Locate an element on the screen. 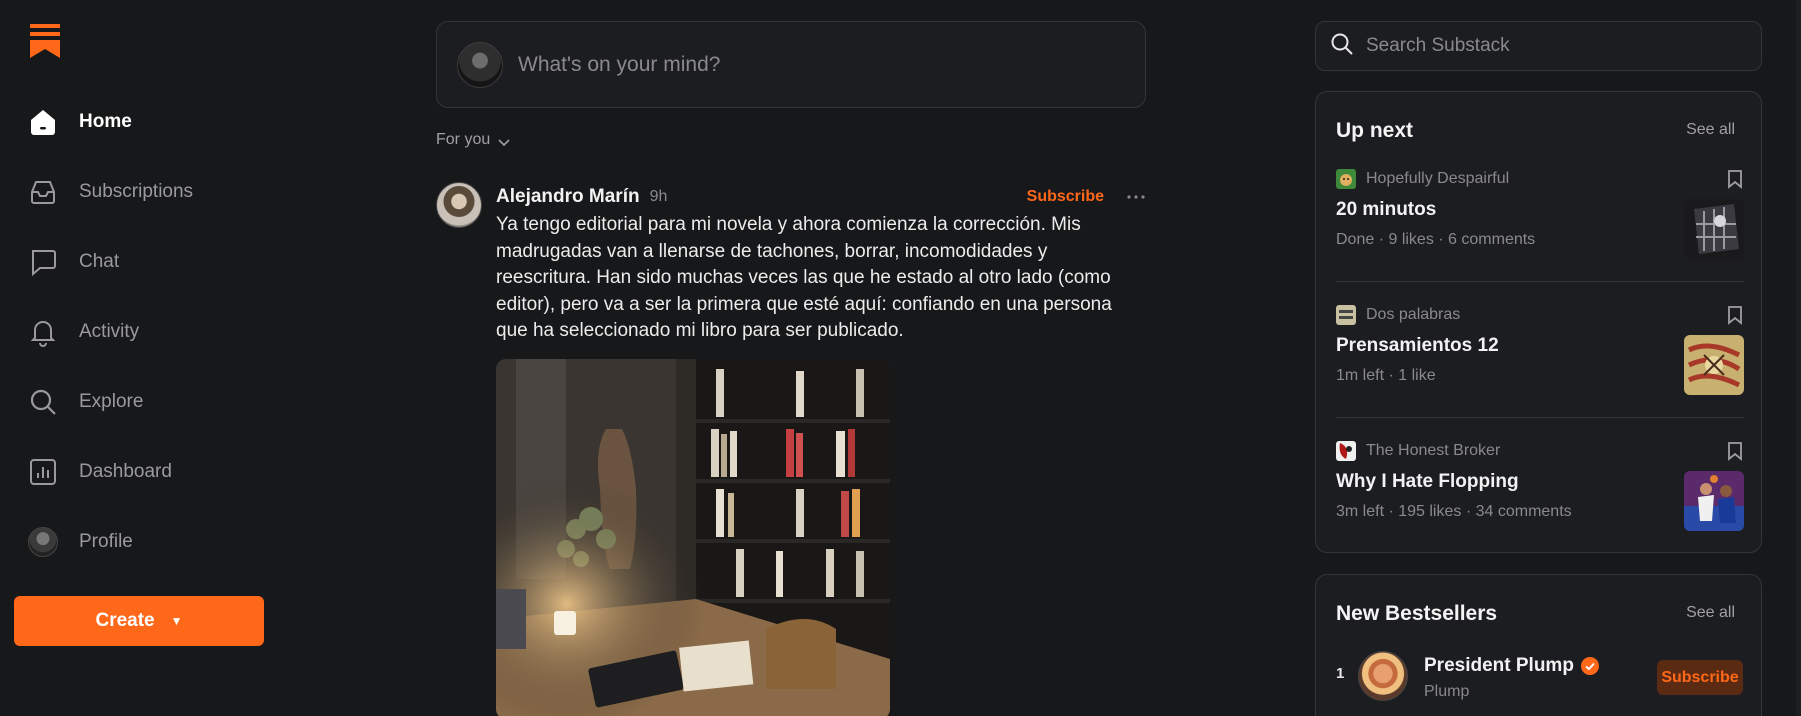 This screenshot has height=716, width=1801. sidebar-item-chat: Chat is located at coordinates (143, 262).